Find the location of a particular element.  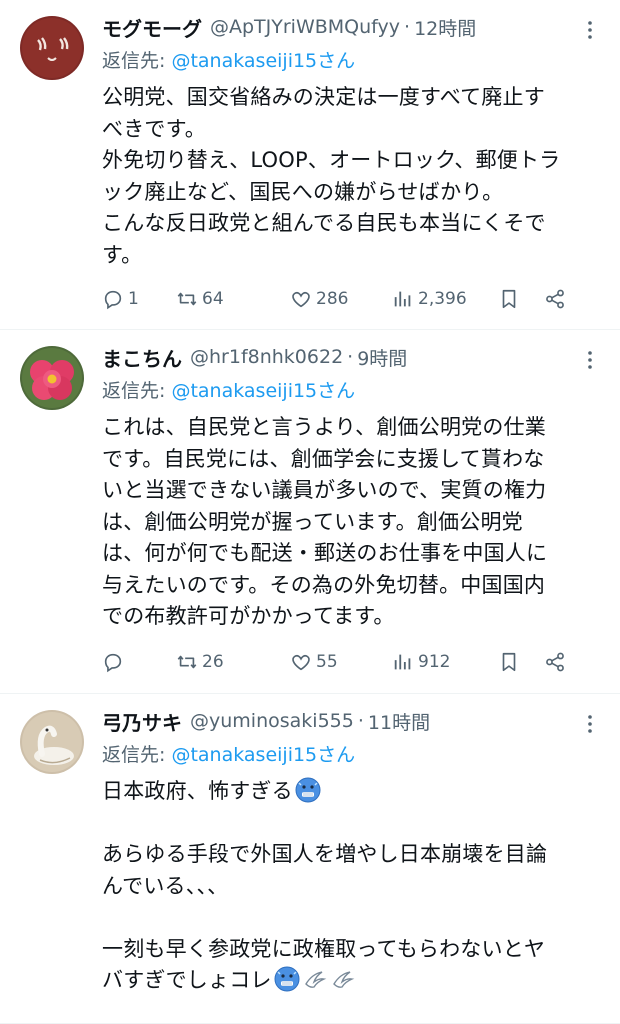

tweet-text-line: 外免切り替え、LOOP、オートロック、郵便トラ is located at coordinates (331, 160).